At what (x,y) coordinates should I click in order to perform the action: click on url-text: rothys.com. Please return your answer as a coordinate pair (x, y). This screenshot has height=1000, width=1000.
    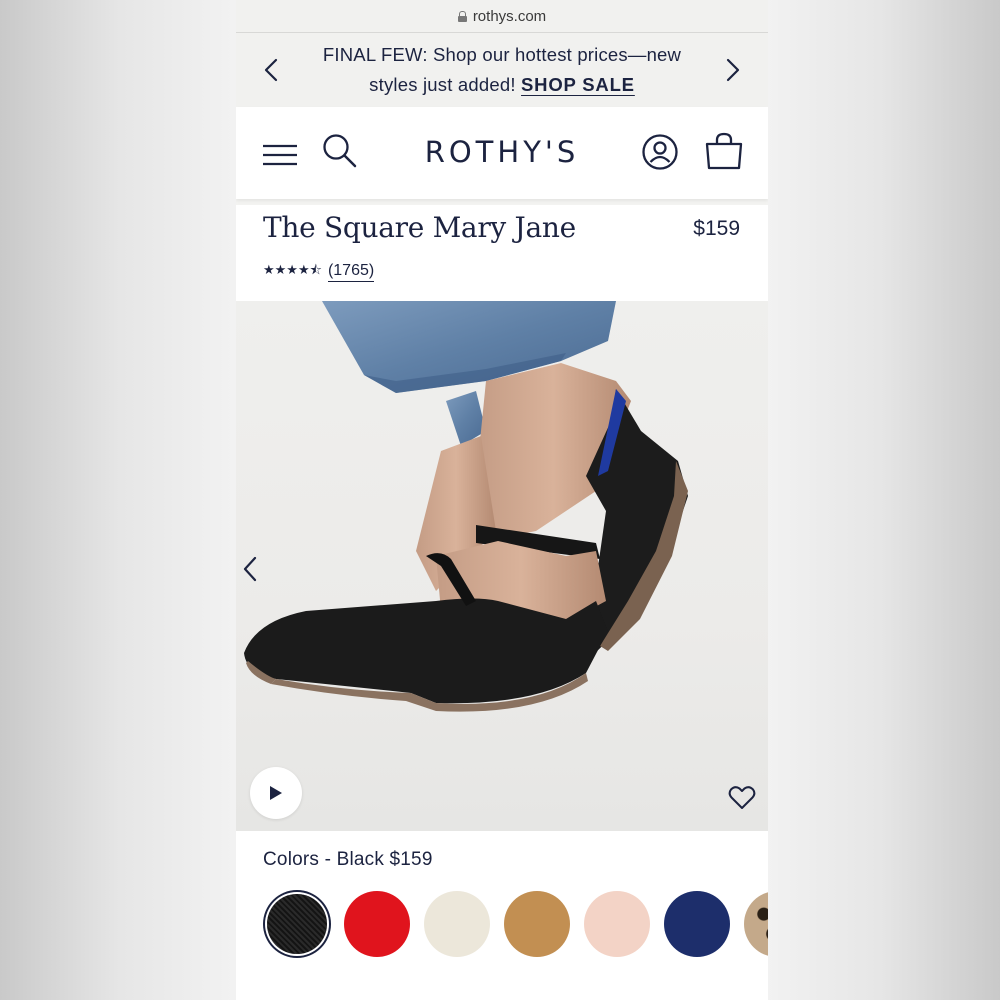
    Looking at the image, I should click on (509, 16).